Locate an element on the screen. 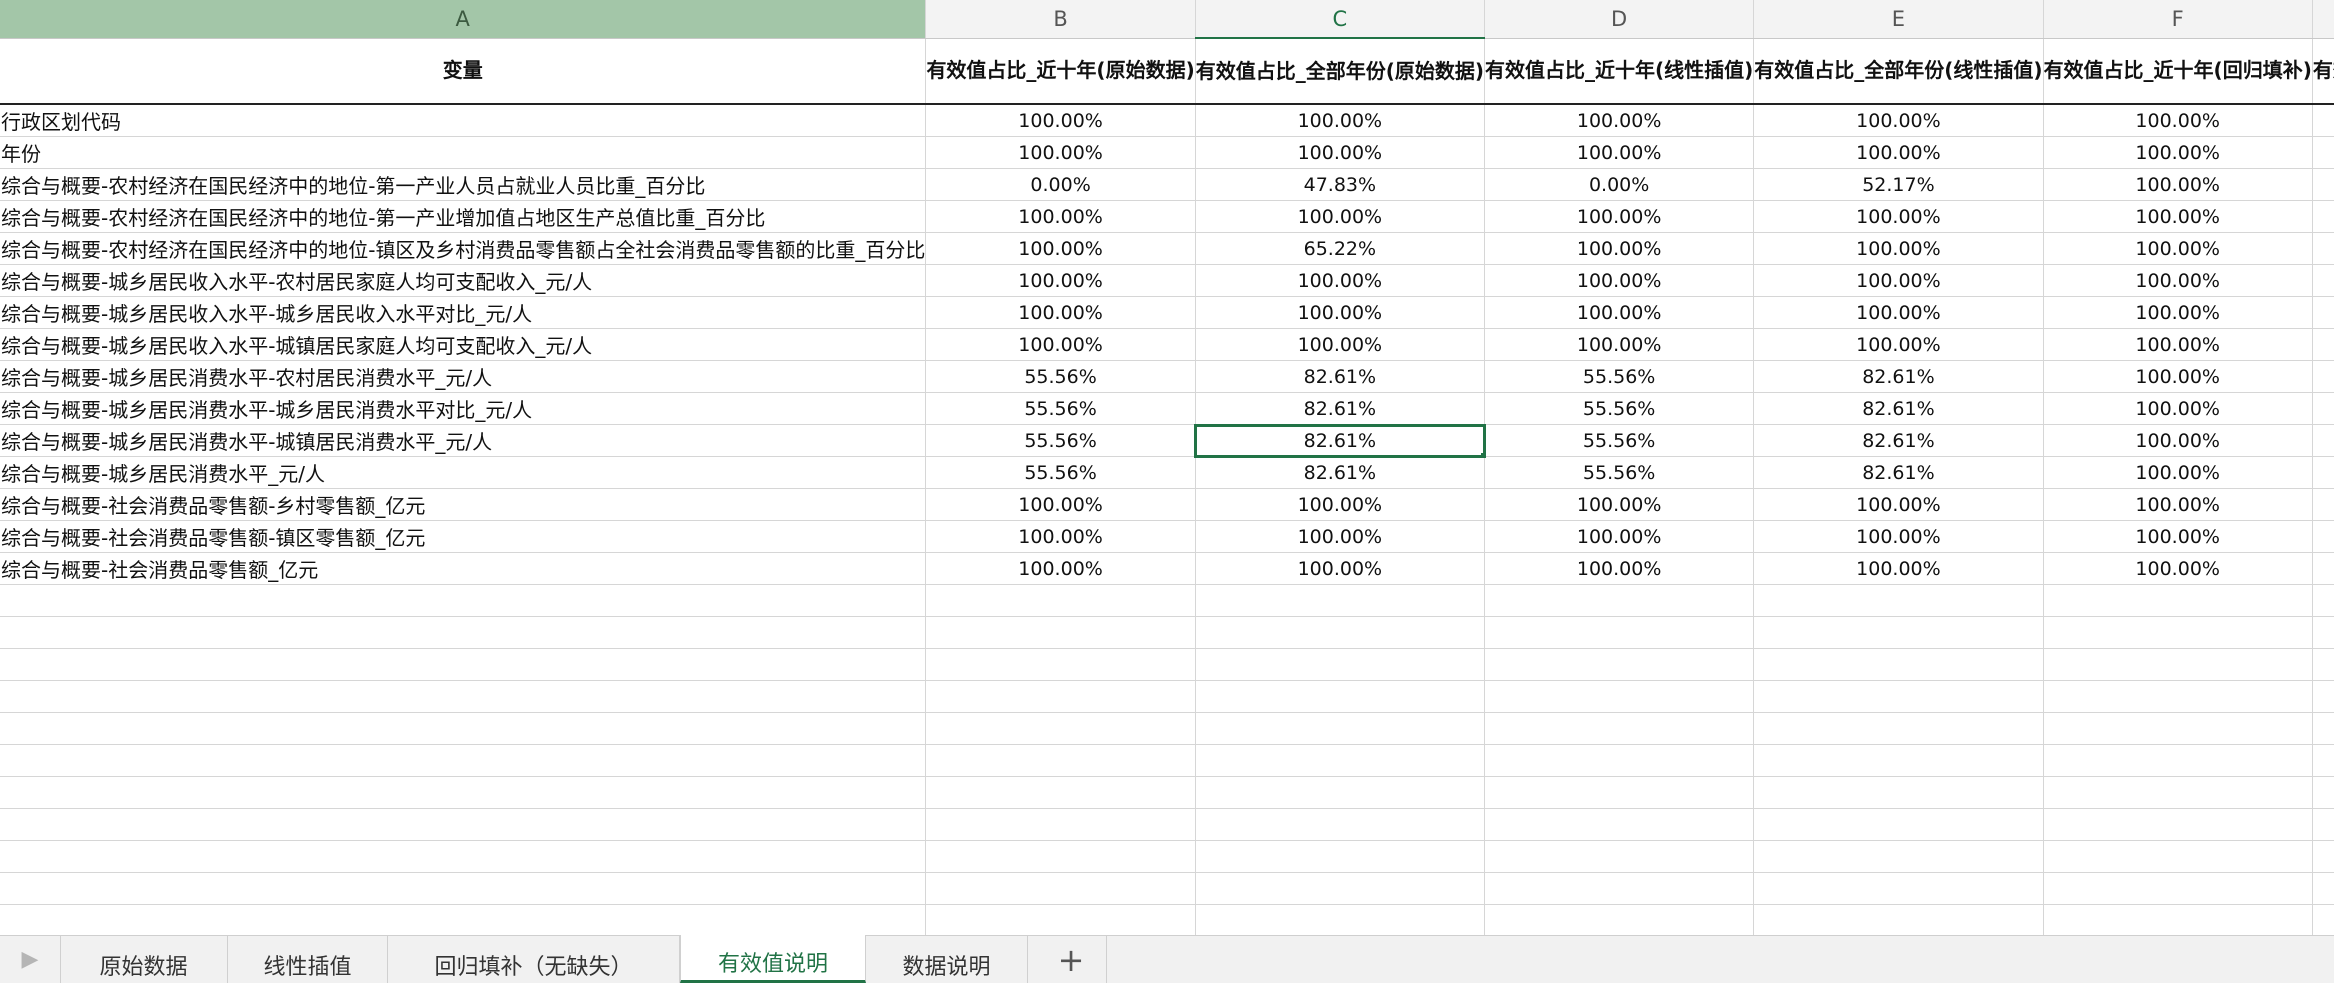 The height and width of the screenshot is (983, 2334). column-header-a: A is located at coordinates (463, 19).